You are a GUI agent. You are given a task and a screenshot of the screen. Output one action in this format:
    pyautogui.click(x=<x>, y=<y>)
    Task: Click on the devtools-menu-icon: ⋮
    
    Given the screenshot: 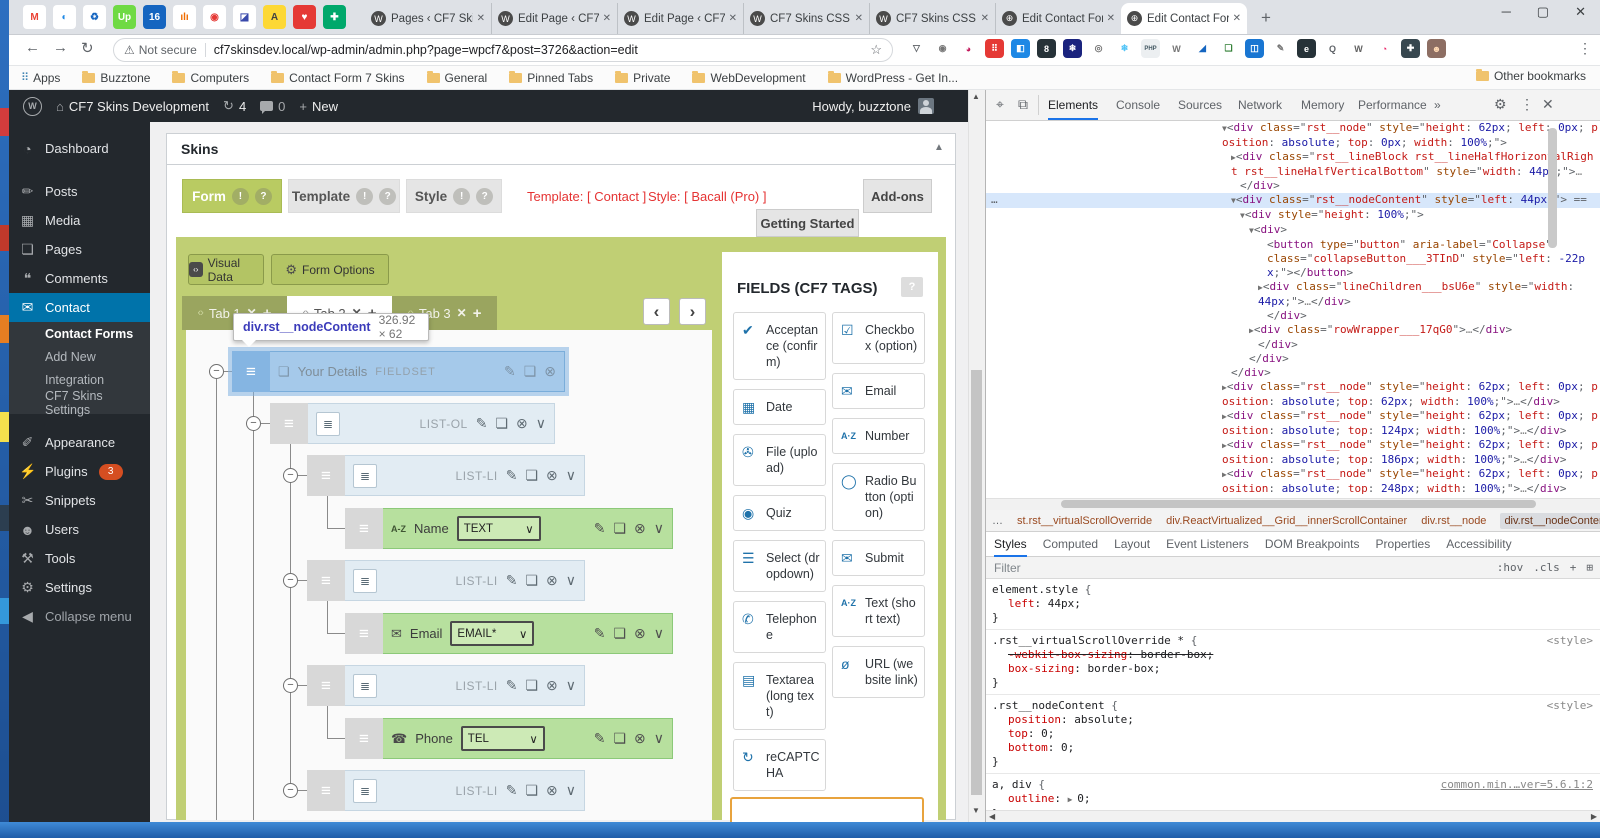 What is the action you would take?
    pyautogui.click(x=1527, y=104)
    